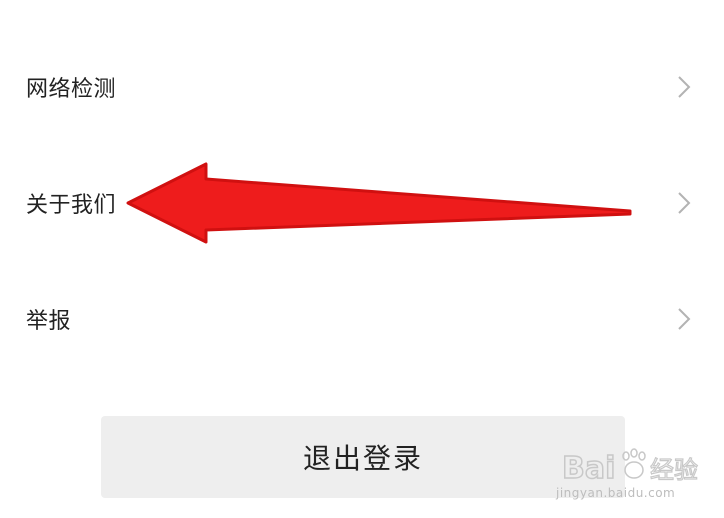 This screenshot has height=518, width=724. I want to click on svg-text: 经验, so click(674, 470).